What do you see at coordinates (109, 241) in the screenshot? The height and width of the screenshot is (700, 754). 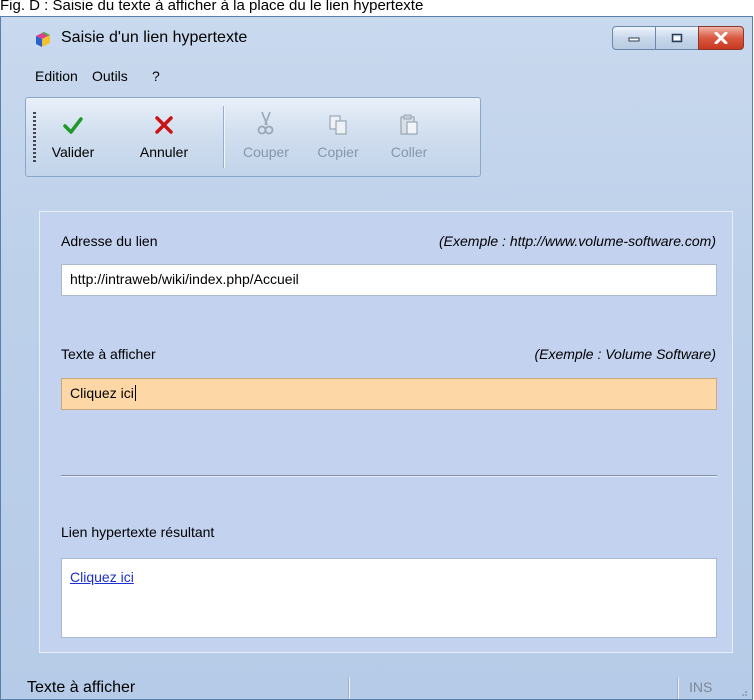 I see `address-label: Adresse du lien` at bounding box center [109, 241].